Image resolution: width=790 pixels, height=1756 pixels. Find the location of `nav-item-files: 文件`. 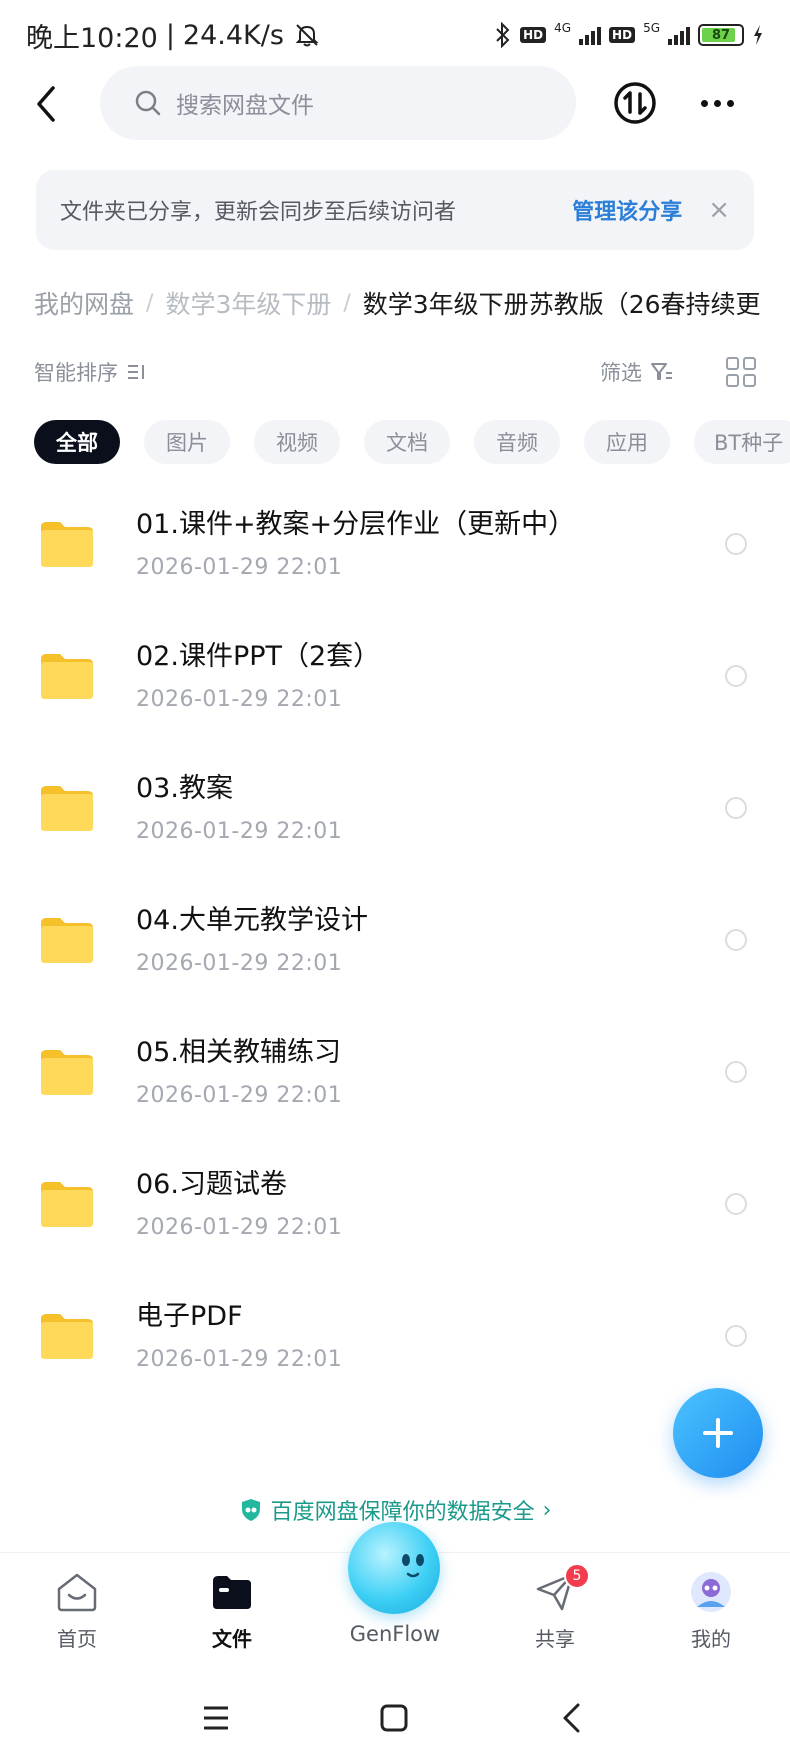

nav-item-files: 文件 is located at coordinates (232, 1610).